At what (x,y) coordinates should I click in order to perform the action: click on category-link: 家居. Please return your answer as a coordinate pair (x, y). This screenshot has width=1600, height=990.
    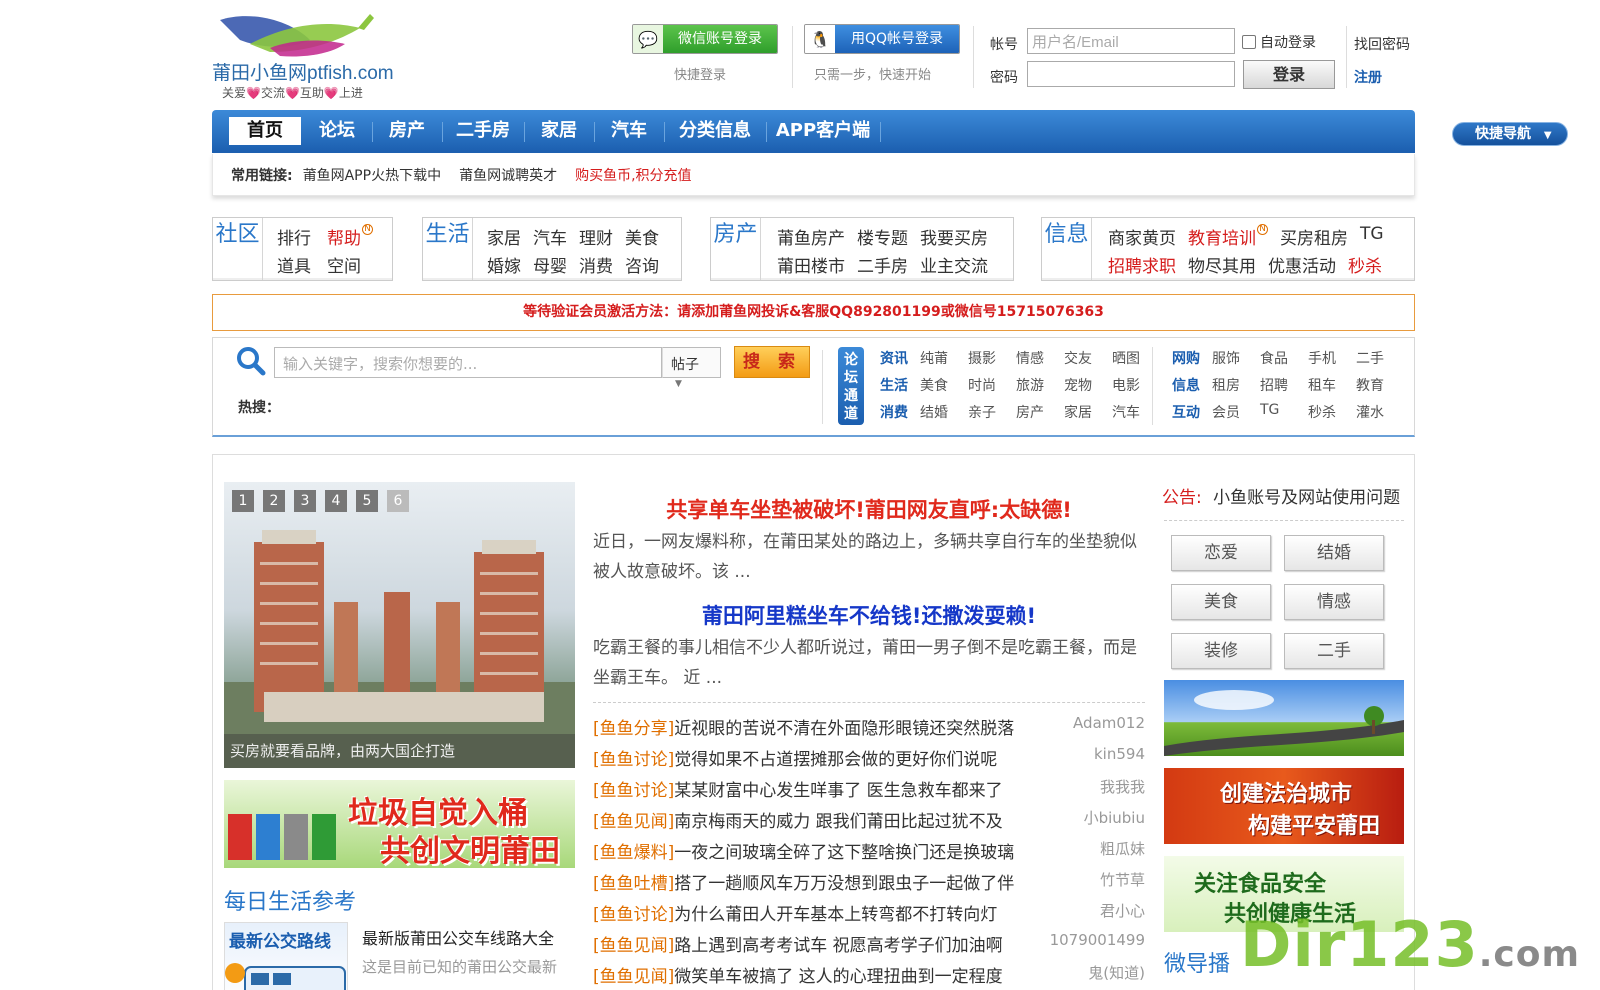
    Looking at the image, I should click on (504, 236).